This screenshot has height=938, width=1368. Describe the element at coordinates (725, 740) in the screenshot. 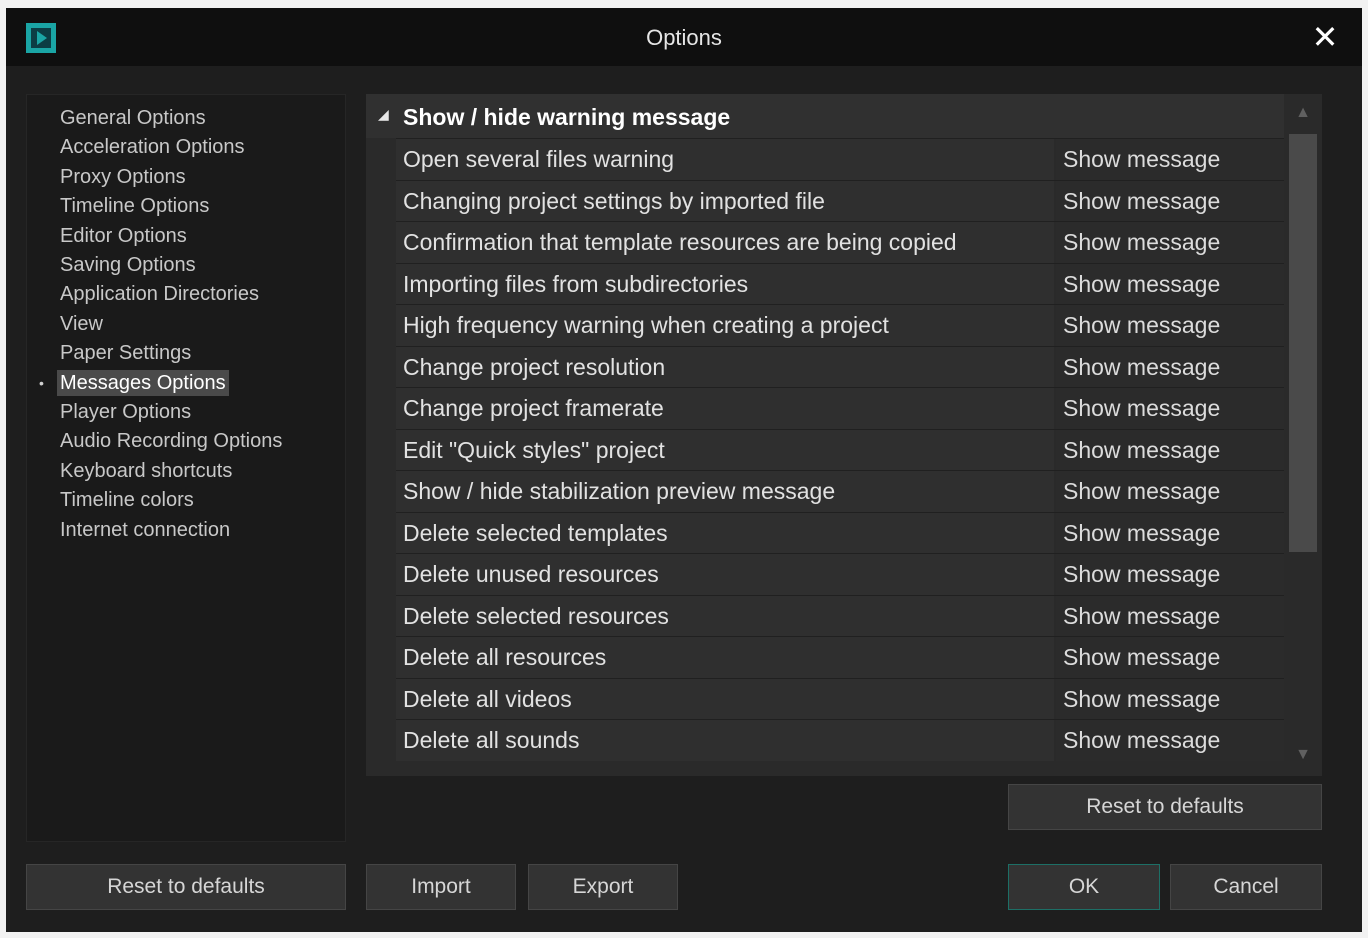

I see `setting-label: Delete all sounds` at that location.